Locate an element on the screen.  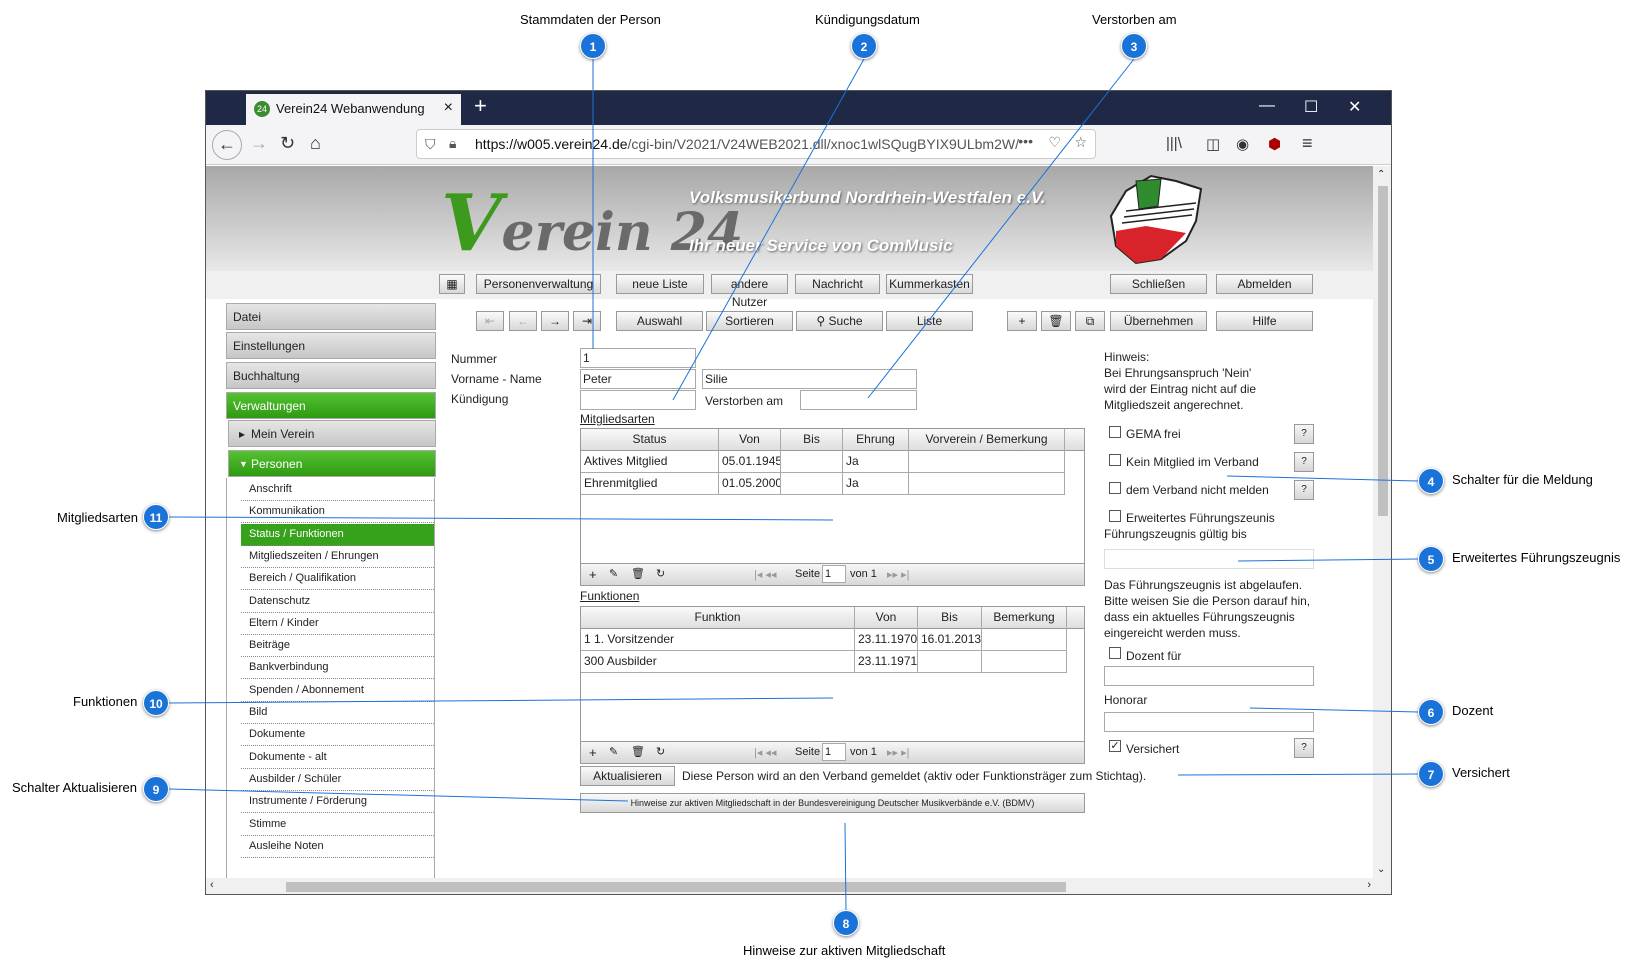
forward-icon: → is located at coordinates (259, 143).